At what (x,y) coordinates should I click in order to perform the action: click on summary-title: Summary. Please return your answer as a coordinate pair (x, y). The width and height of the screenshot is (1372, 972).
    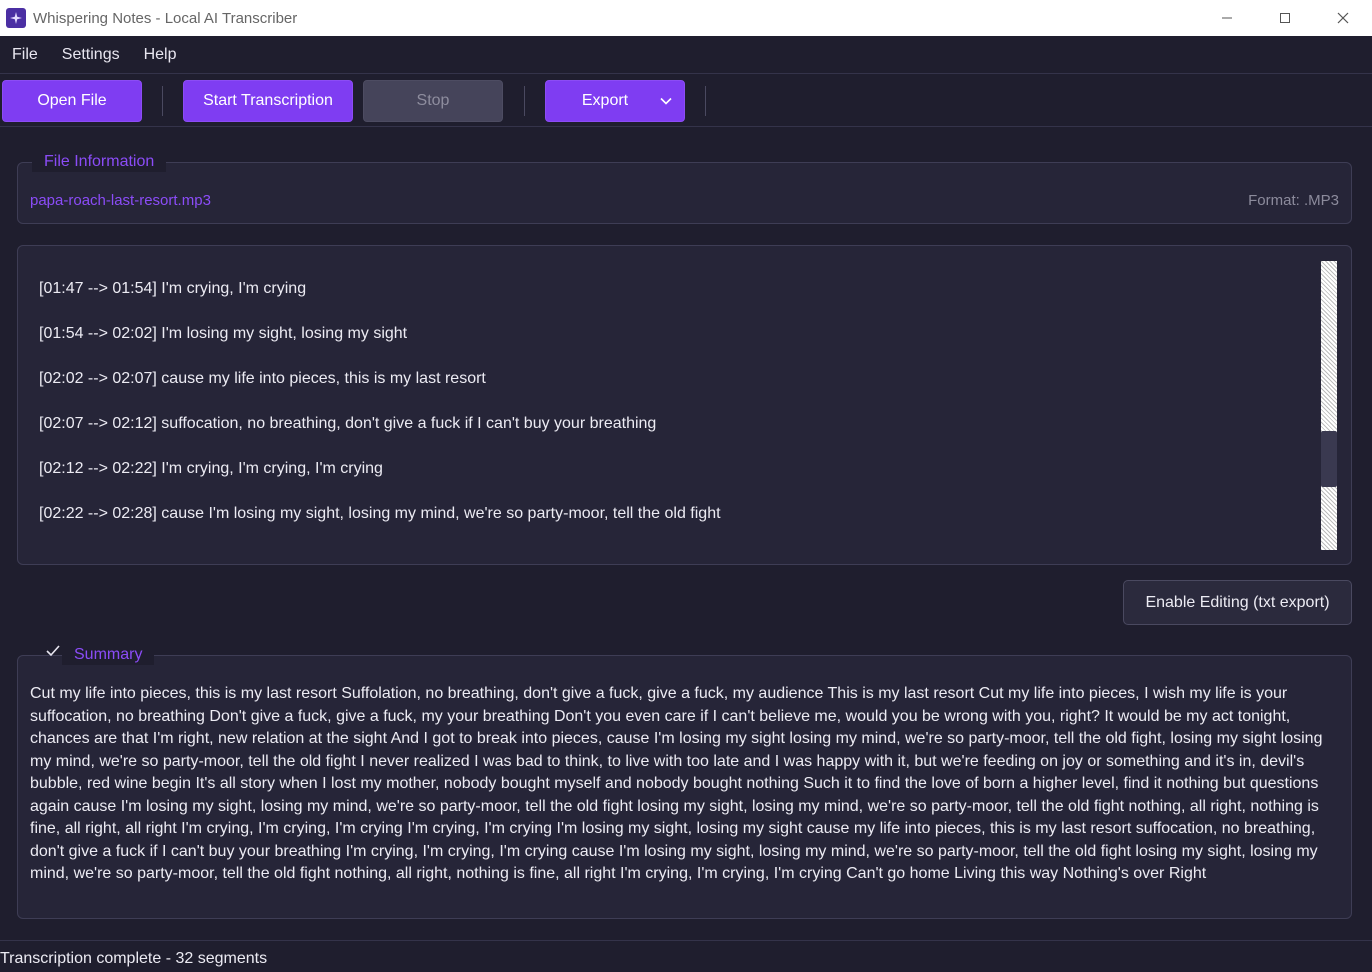
    Looking at the image, I should click on (108, 655).